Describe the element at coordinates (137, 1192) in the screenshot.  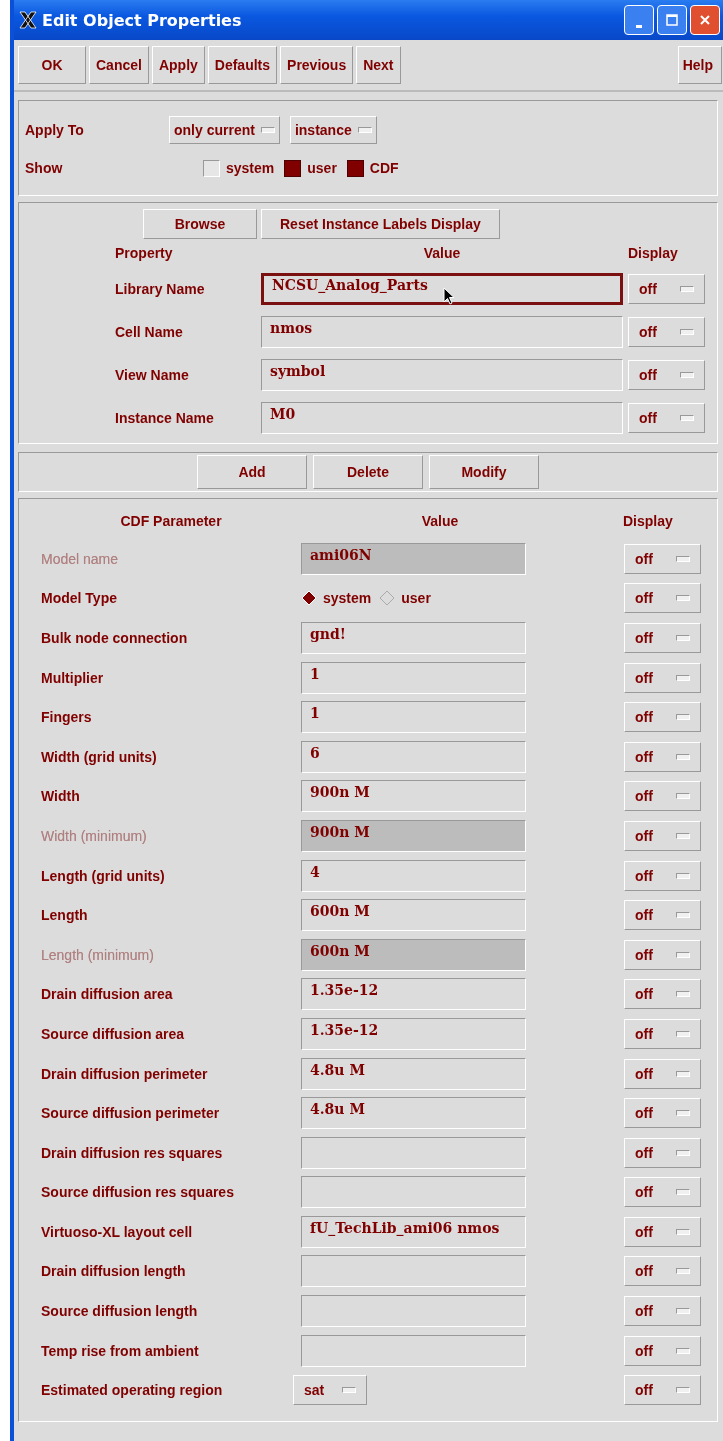
I see `parameter-label: Source diffusion res squares` at that location.